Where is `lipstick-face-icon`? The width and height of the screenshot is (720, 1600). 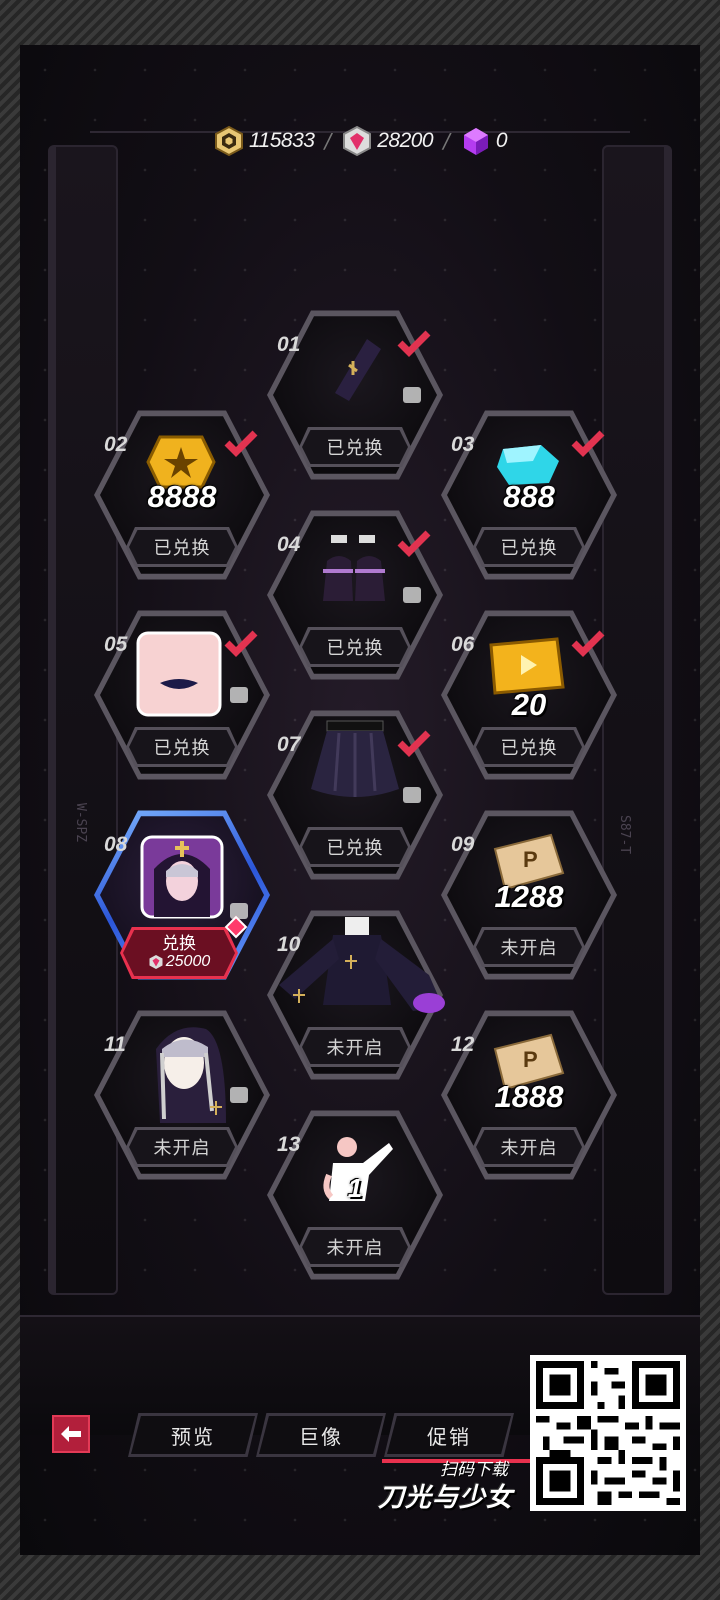 lipstick-face-icon is located at coordinates (179, 674).